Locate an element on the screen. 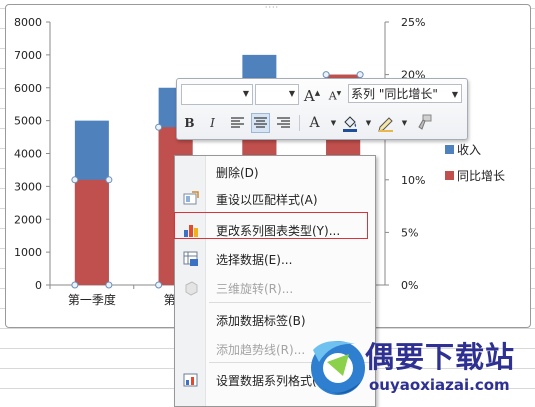 Image resolution: width=535 pixels, height=407 pixels. mini-toolbar-row-2: B I A ▼ ▼ ▼ is located at coordinates (322, 123).